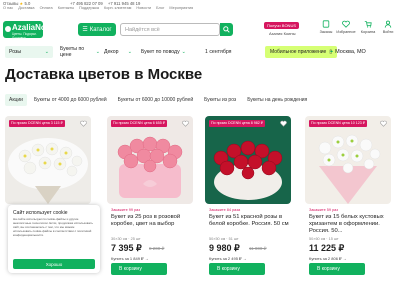 Image resolution: width=400 pixels, height=281 pixels. What do you see at coordinates (224, 248) in the screenshot?
I see `product-price: 9 980 ₽` at bounding box center [224, 248].